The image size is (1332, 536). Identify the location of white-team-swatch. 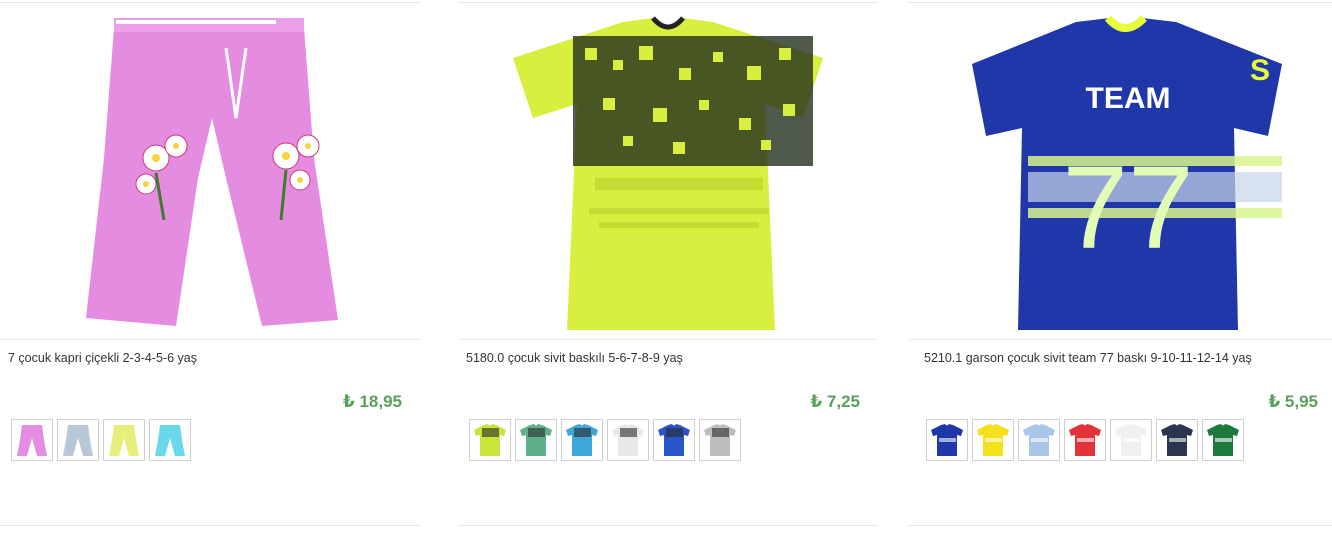
(1131, 440).